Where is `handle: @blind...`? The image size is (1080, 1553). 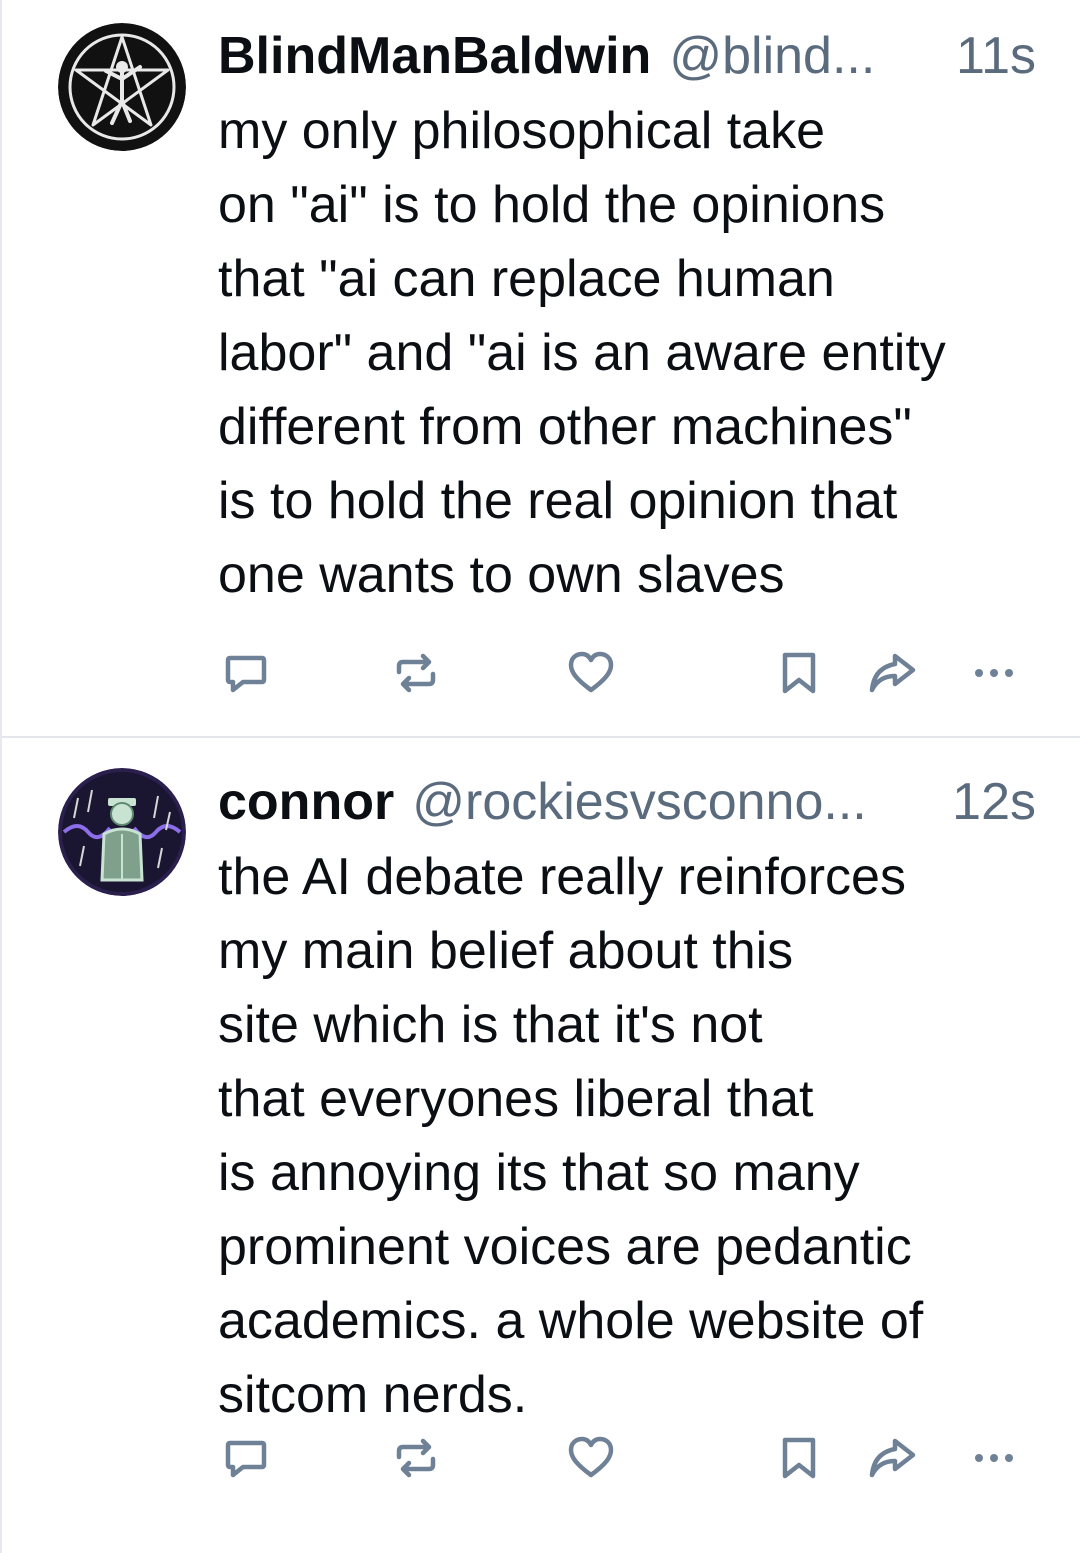
handle: @blind... is located at coordinates (772, 56).